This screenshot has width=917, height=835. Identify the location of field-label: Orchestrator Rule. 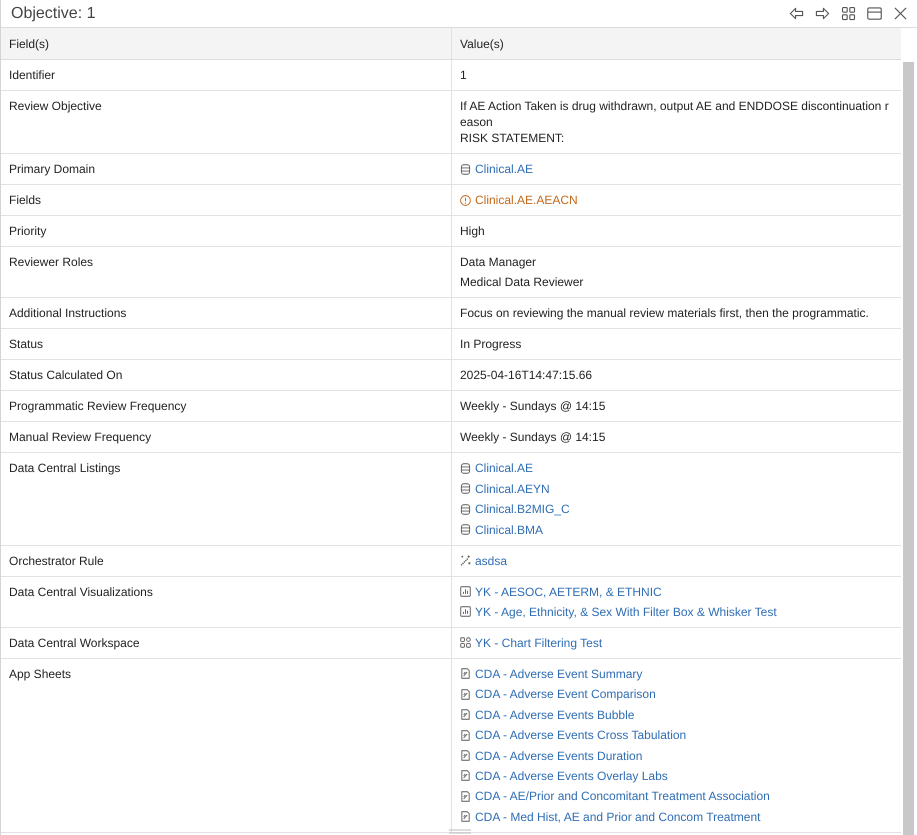
(56, 561).